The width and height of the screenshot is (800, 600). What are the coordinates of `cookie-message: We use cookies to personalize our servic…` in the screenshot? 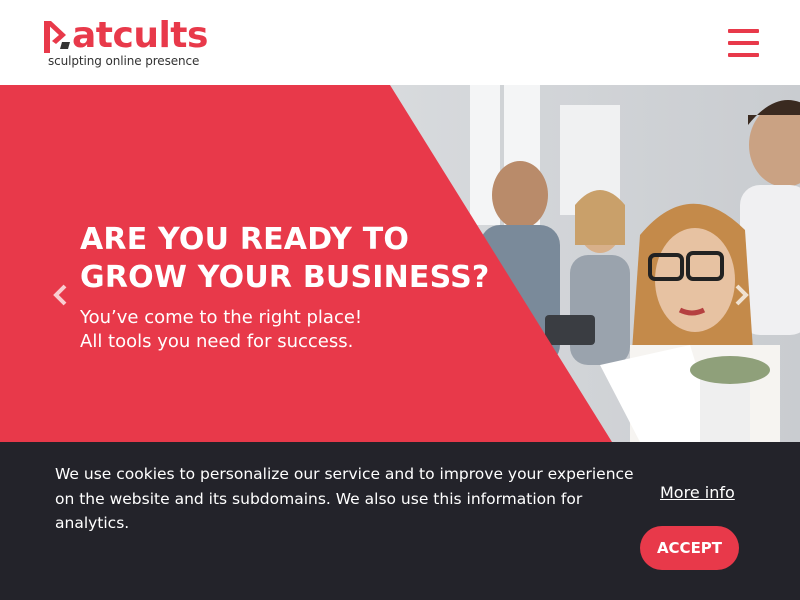 It's located at (344, 498).